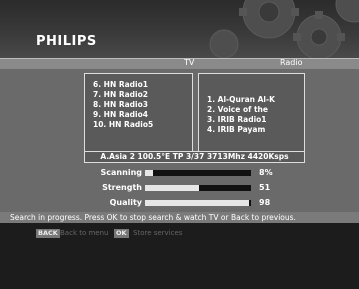 Image resolution: width=359 pixels, height=289 pixels. What do you see at coordinates (198, 173) in the screenshot?
I see `scanning-bar` at bounding box center [198, 173].